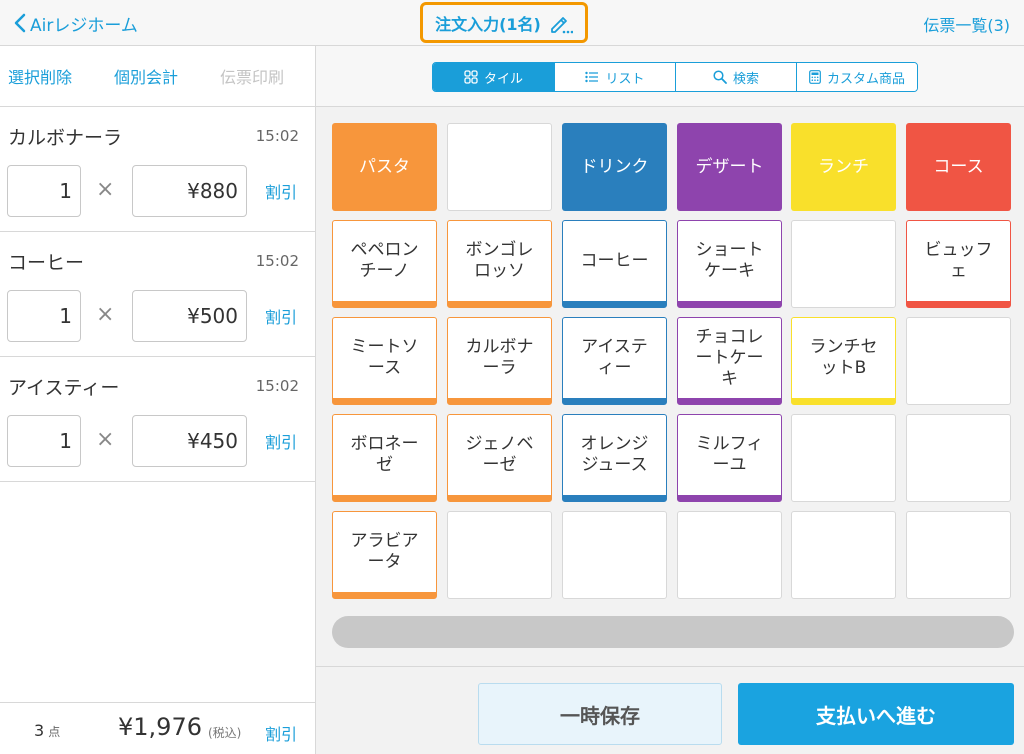 The width and height of the screenshot is (1024, 754). I want to click on tab-tile-label: タイル, so click(503, 79).